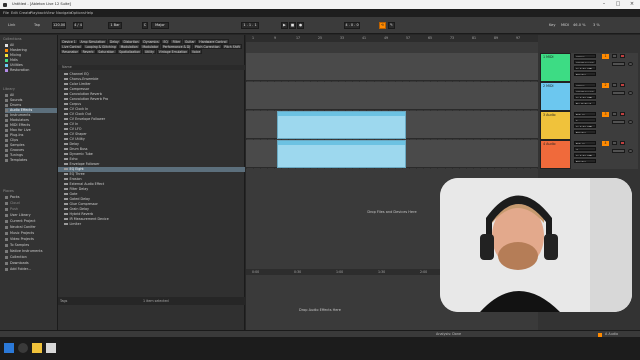 The height and width of the screenshot is (360, 640). I want to click on filter-tag: Performance & DJ, so click(176, 46).